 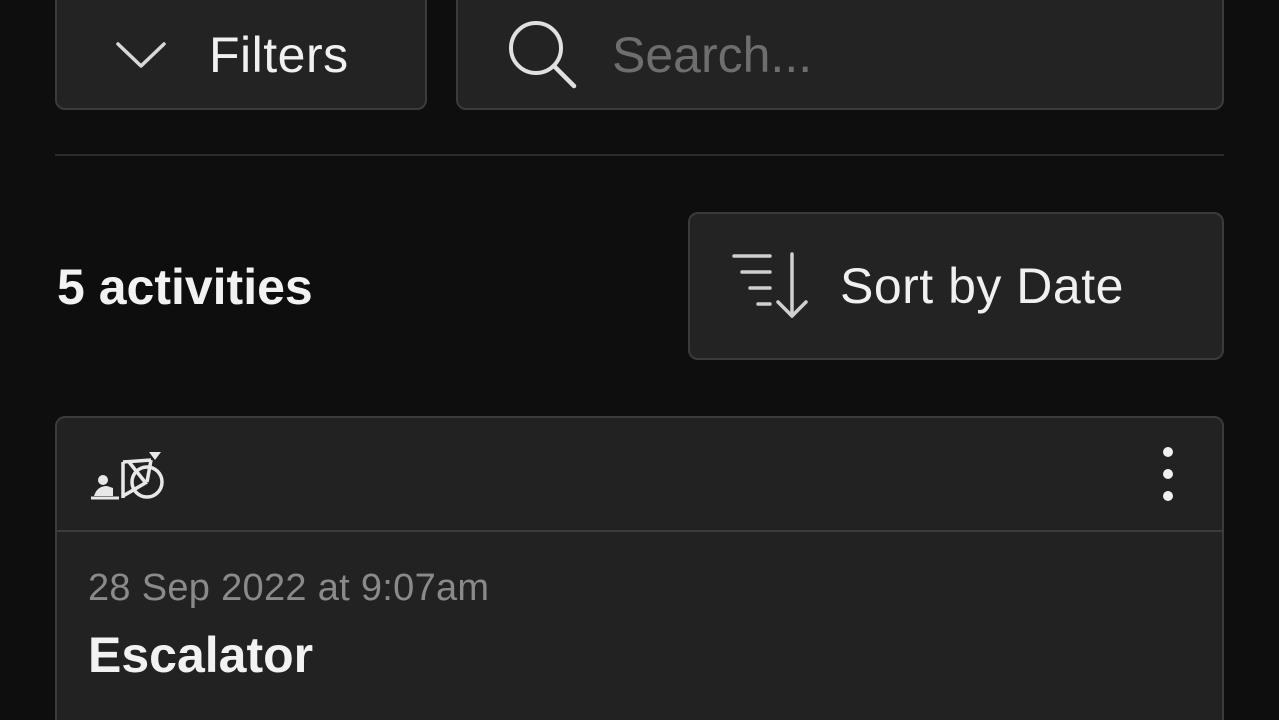 I want to click on search-icon, so click(x=543, y=55).